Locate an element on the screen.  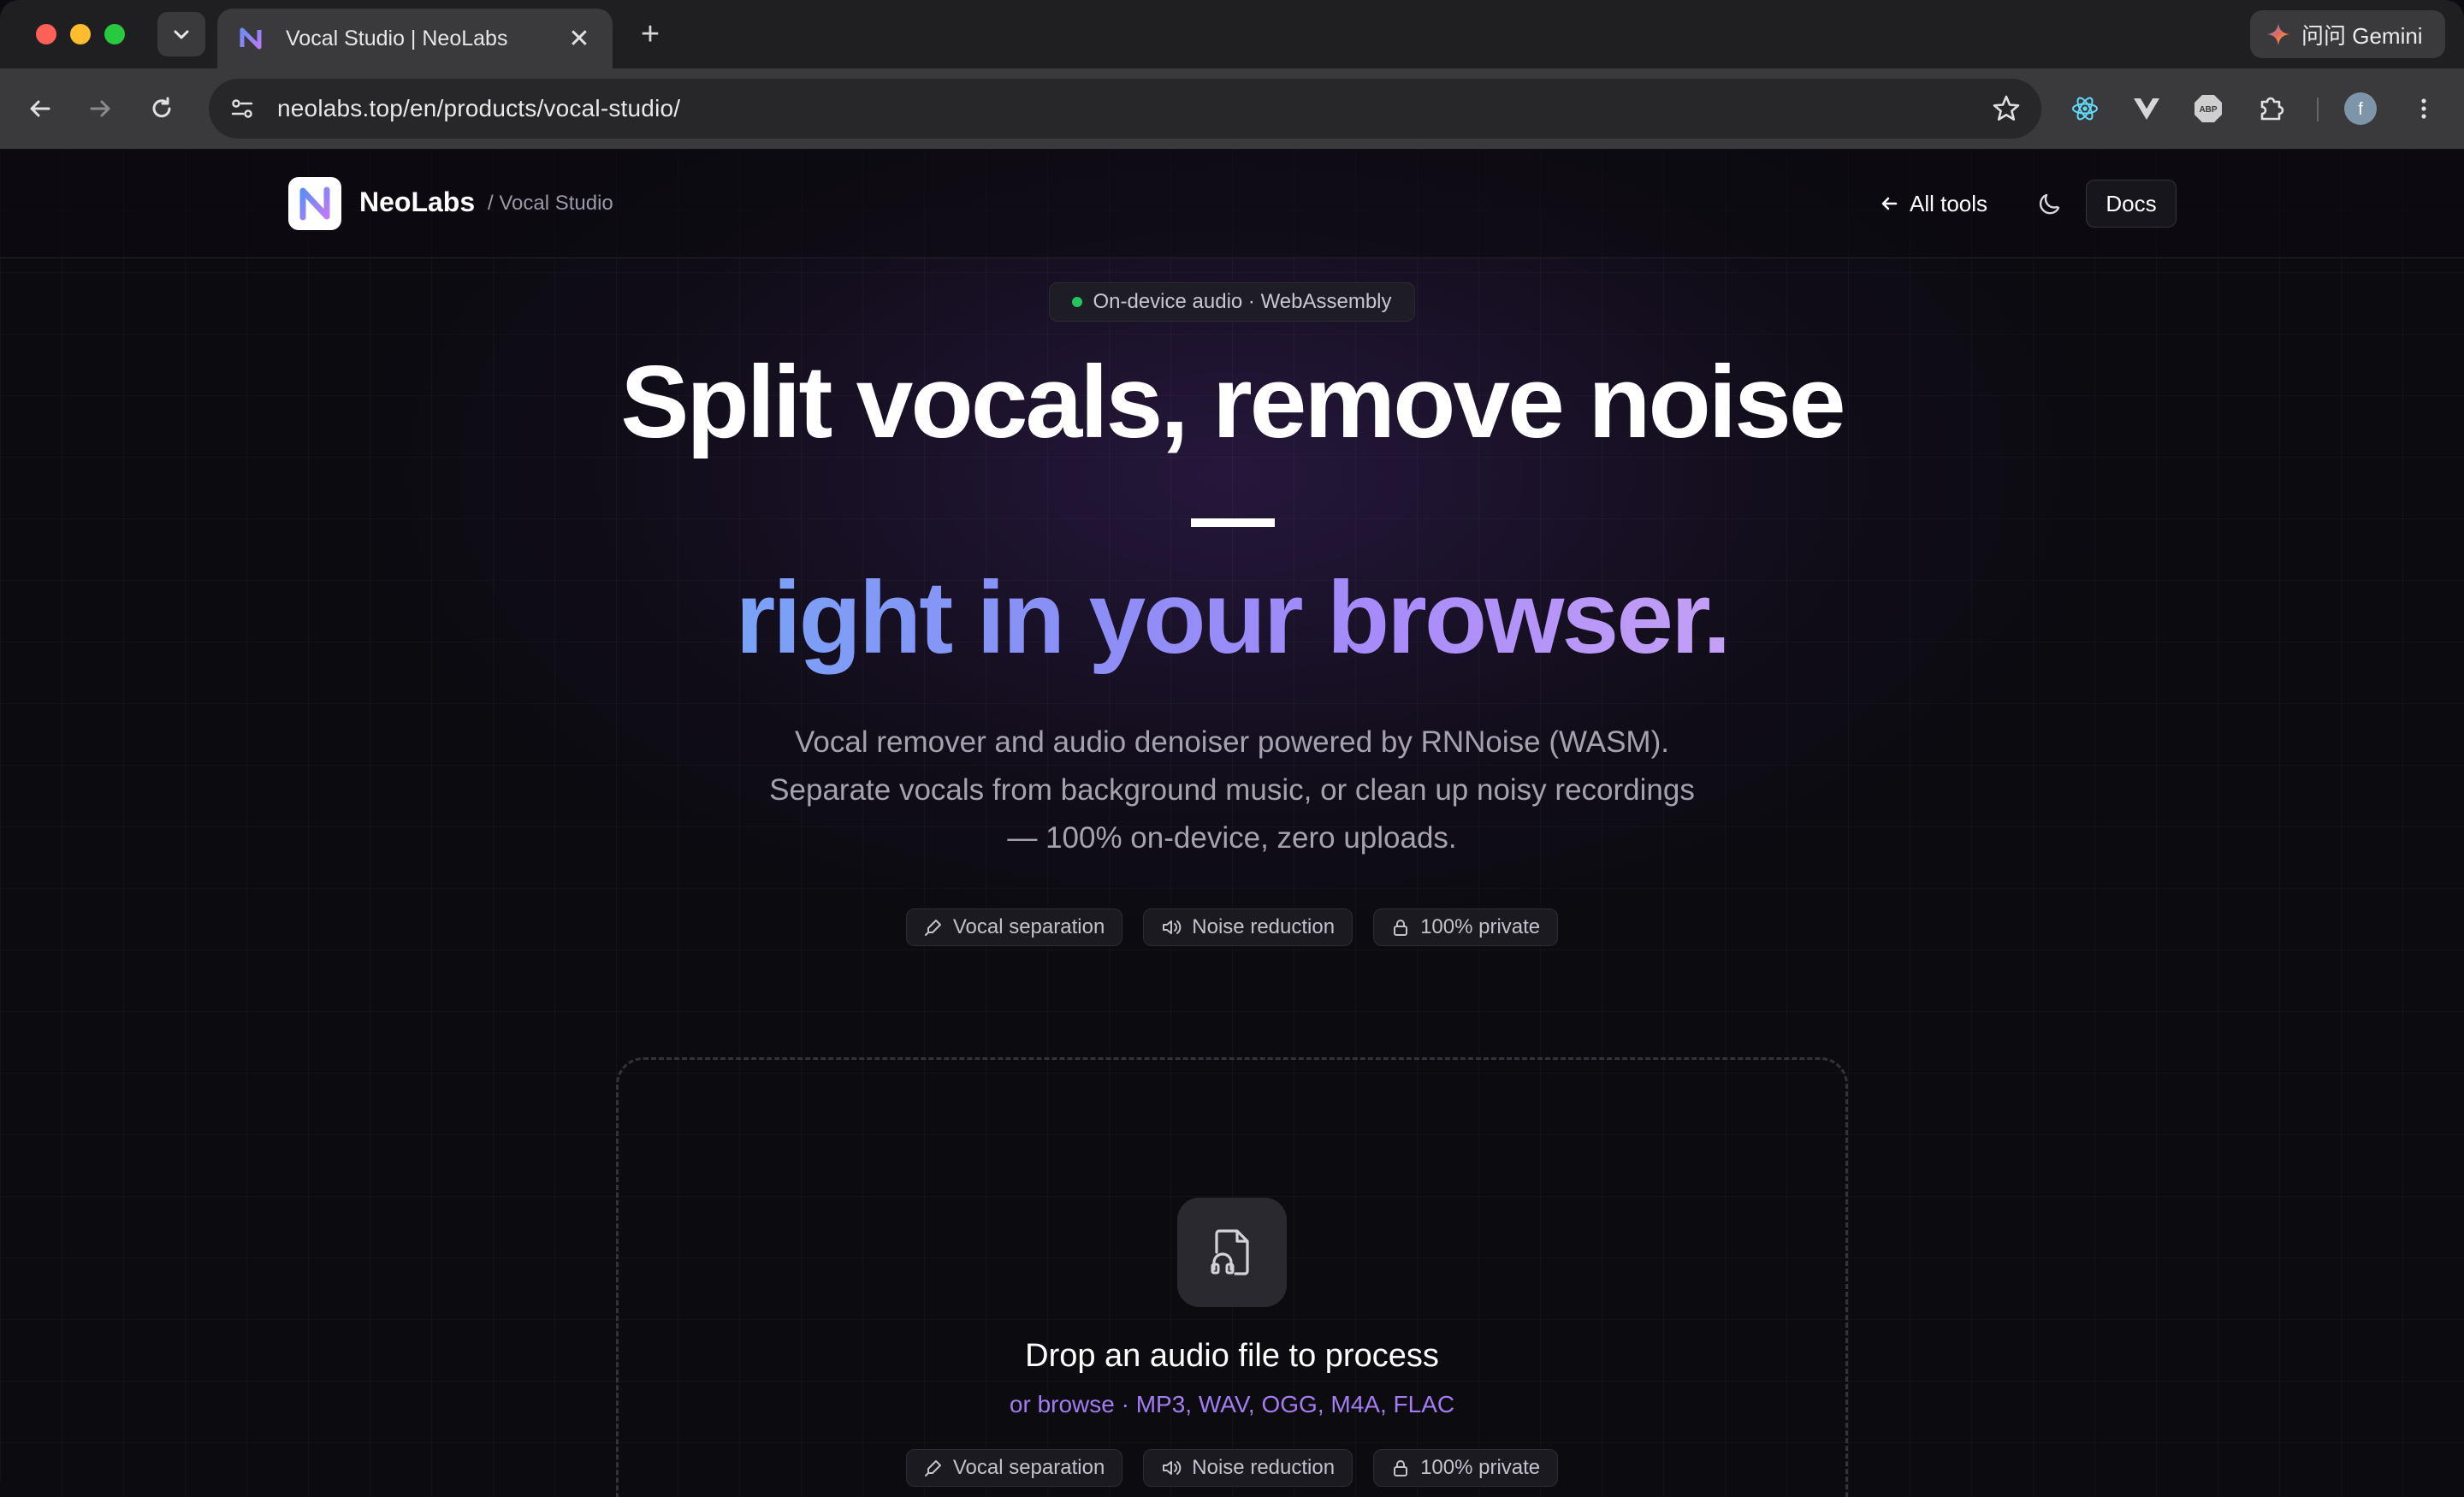
neolabs-logo is located at coordinates (314, 203).